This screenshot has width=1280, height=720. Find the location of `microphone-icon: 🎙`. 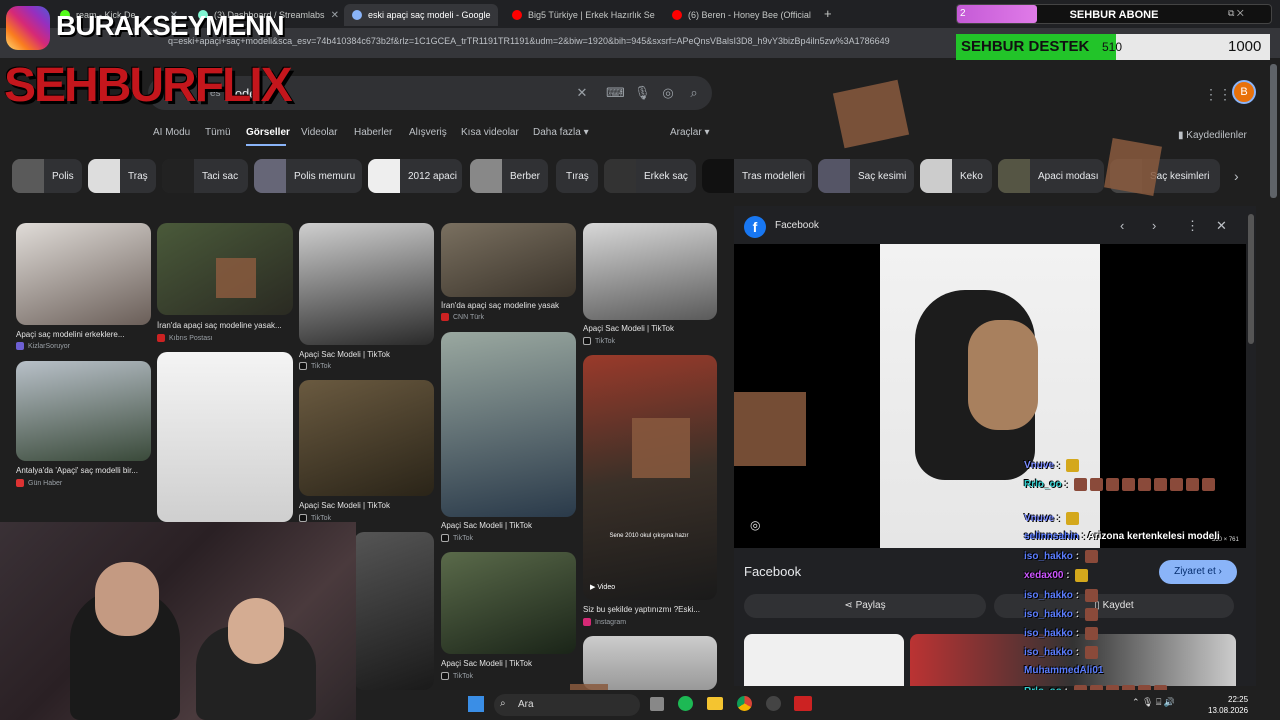

microphone-icon: 🎙 is located at coordinates (642, 93).